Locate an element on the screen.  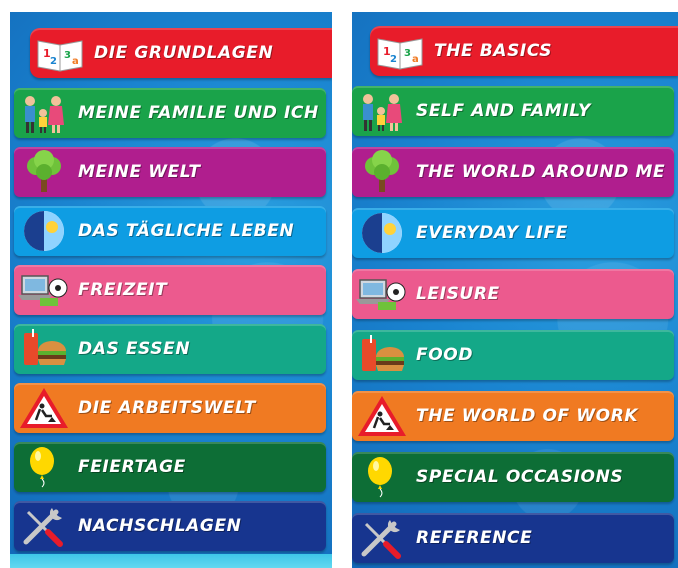
menu-item-label: LEISURE is located at coordinates (458, 294).